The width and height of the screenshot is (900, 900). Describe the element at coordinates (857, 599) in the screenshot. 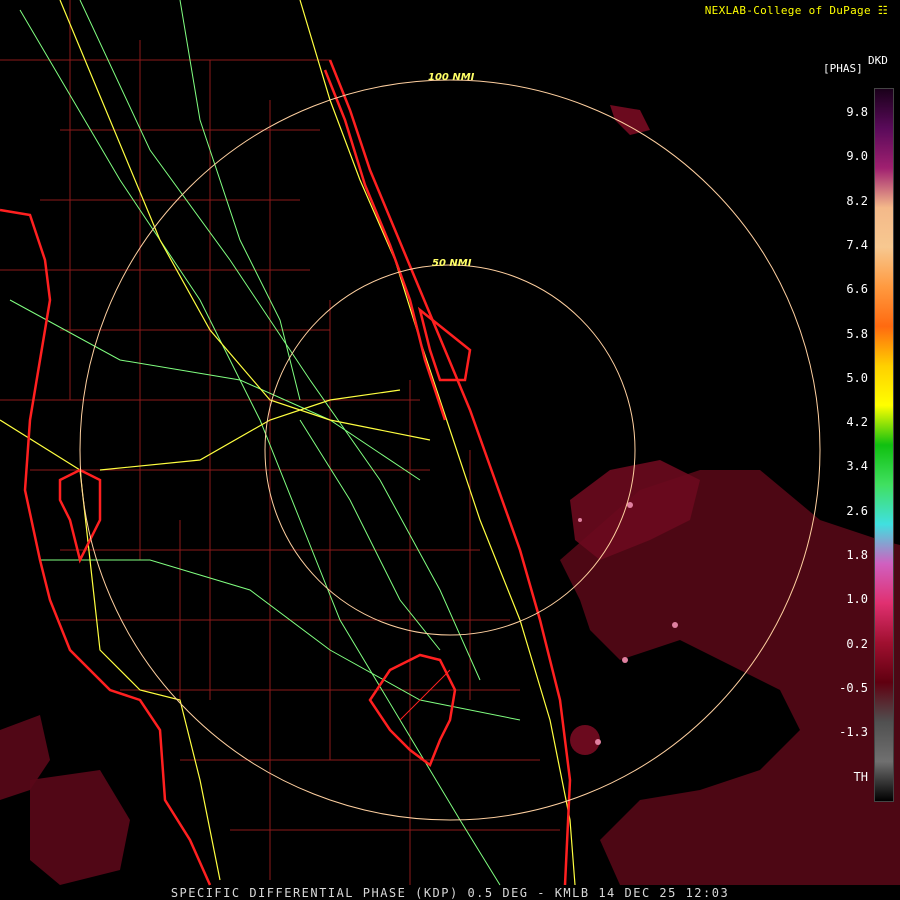

I see `color-scale-tick: 1.0` at that location.